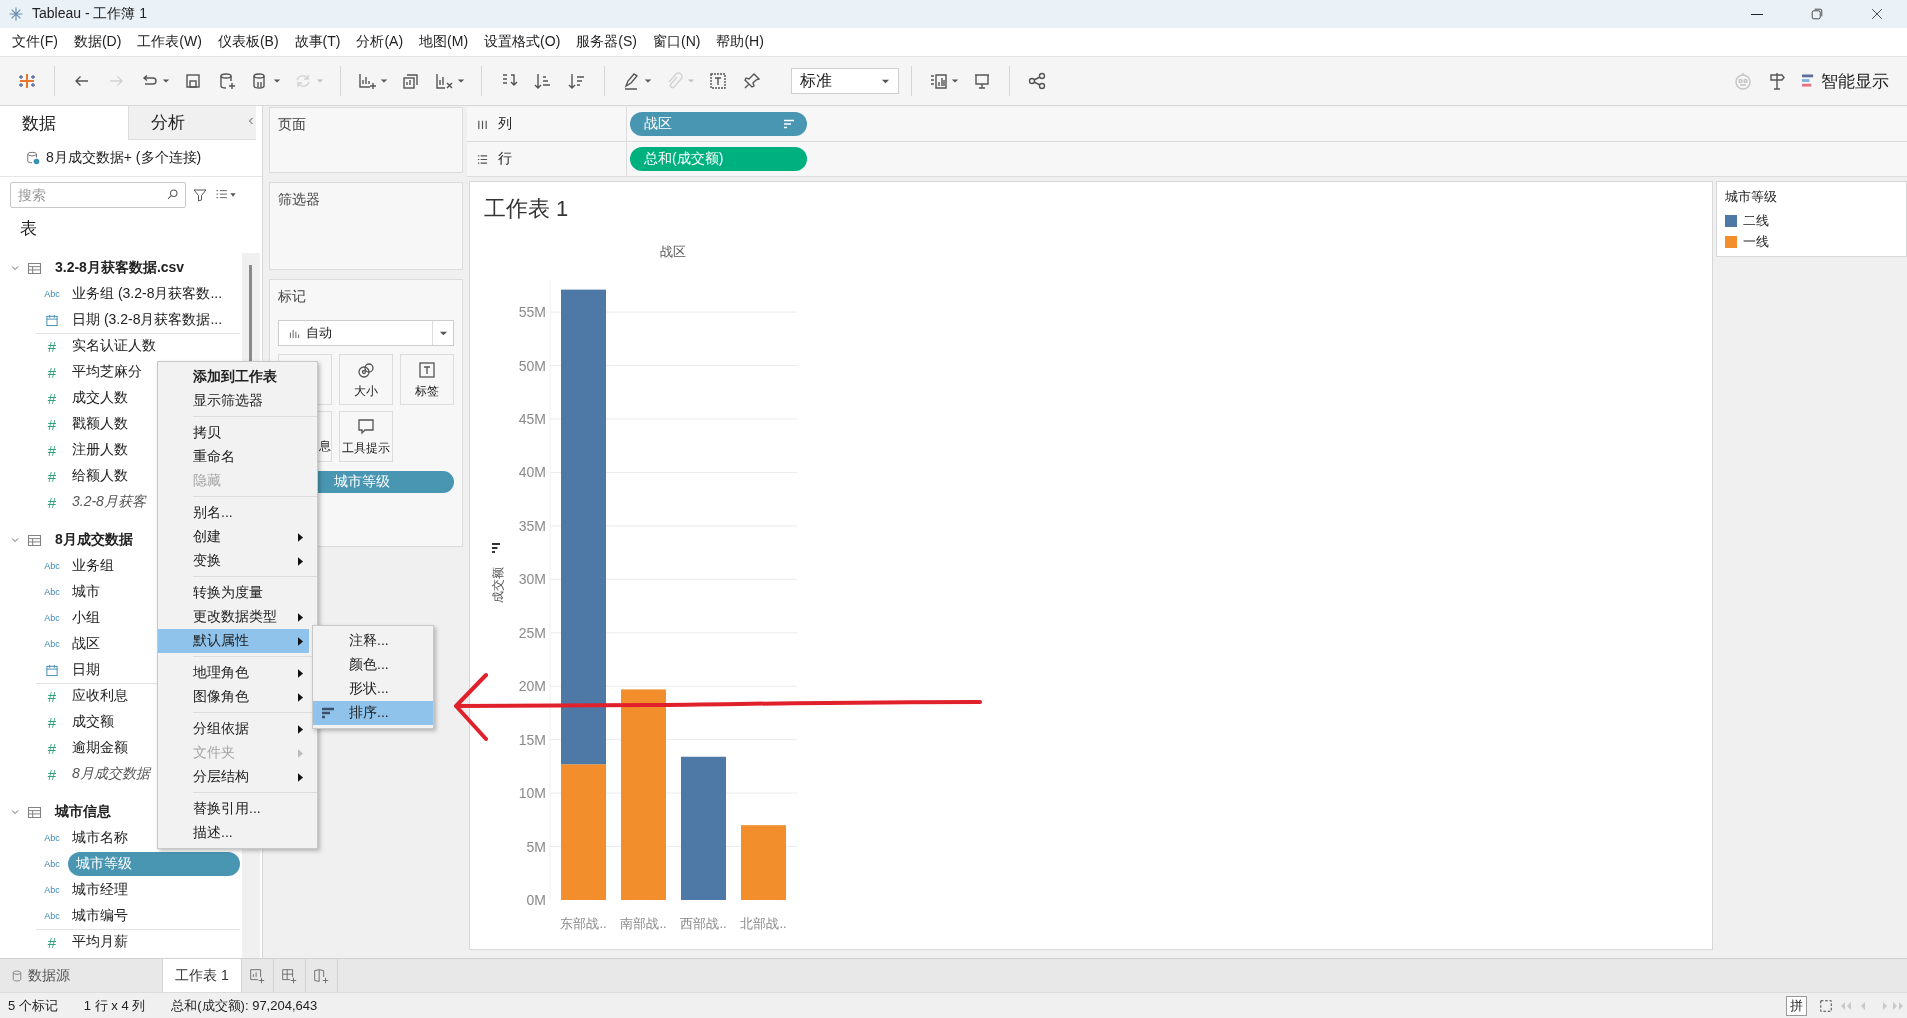 This screenshot has height=1018, width=1907. I want to click on field-item: 日期, so click(88, 670).